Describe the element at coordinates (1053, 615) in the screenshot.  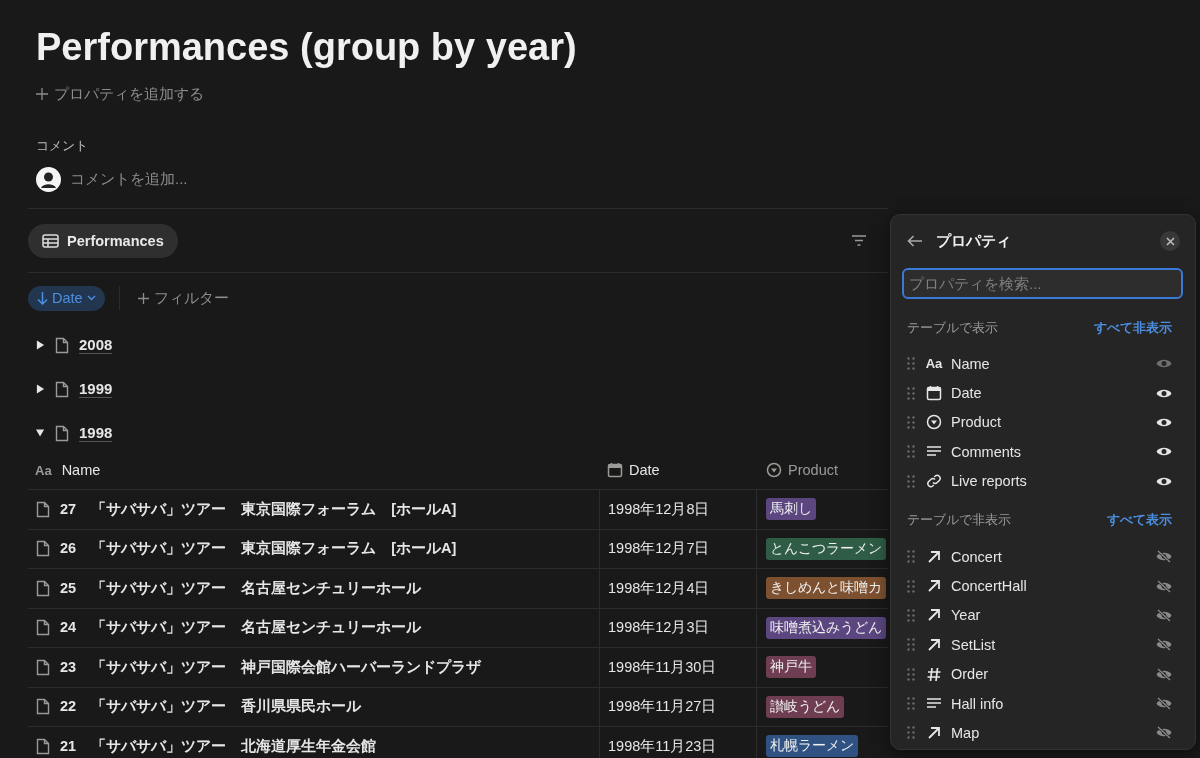
I see `property-name: Year` at that location.